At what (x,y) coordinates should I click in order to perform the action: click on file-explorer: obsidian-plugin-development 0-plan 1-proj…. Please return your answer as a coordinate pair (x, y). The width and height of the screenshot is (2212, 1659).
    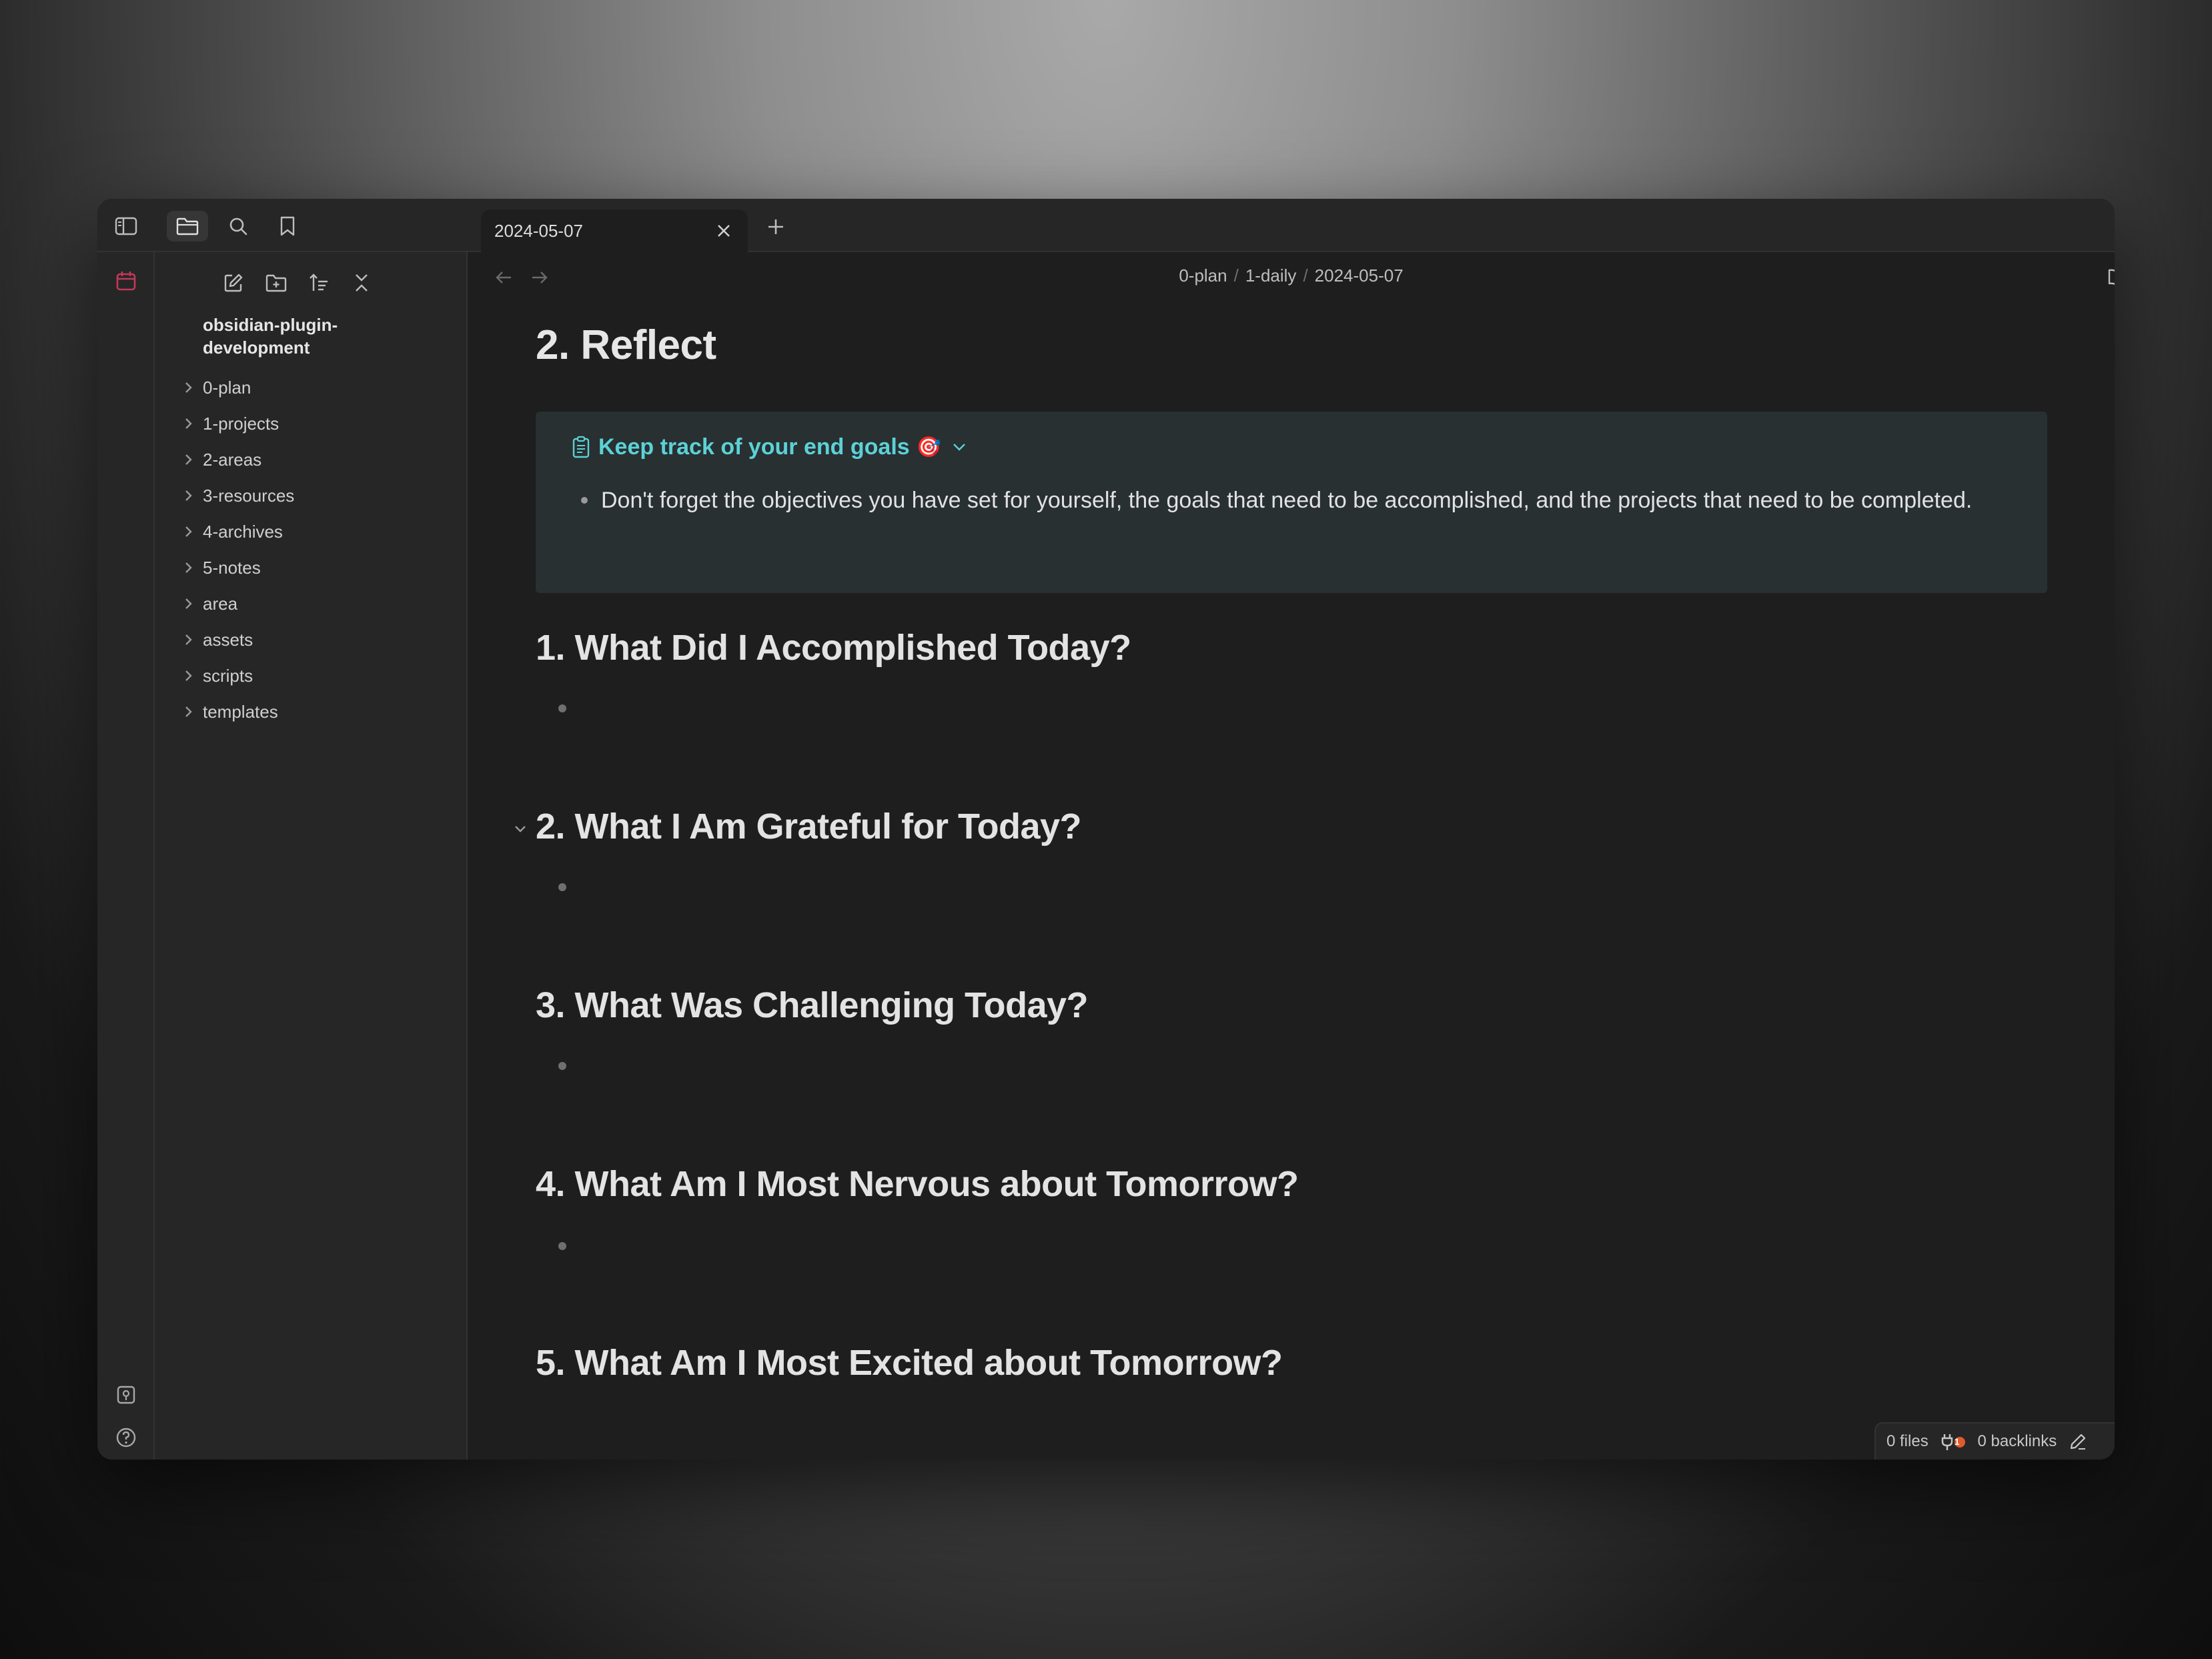
    Looking at the image, I should click on (311, 856).